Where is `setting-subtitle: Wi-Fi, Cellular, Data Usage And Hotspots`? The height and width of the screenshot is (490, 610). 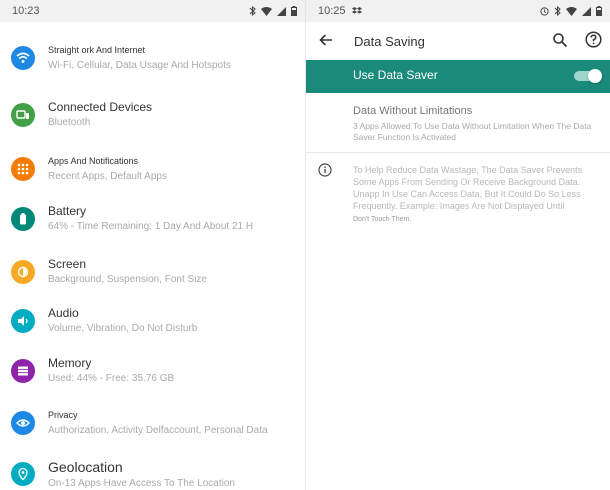
setting-subtitle: Wi-Fi, Cellular, Data Usage And Hotspots is located at coordinates (139, 65).